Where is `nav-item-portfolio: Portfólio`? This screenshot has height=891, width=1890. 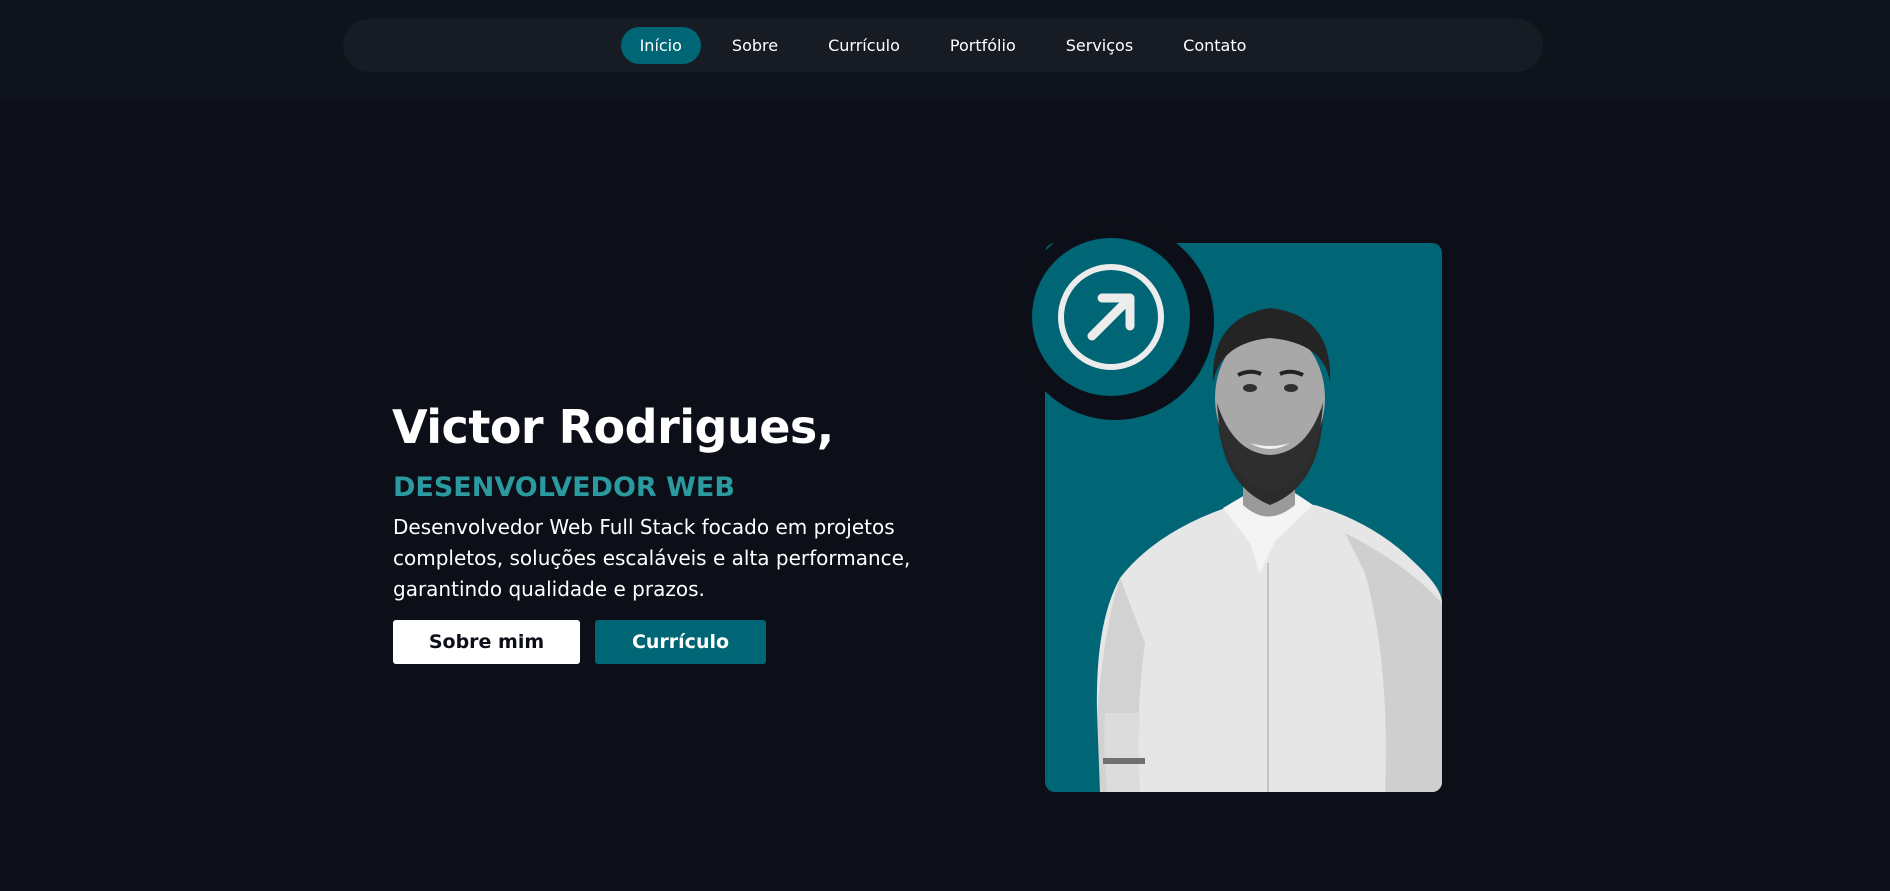 nav-item-portfolio: Portfólio is located at coordinates (983, 45).